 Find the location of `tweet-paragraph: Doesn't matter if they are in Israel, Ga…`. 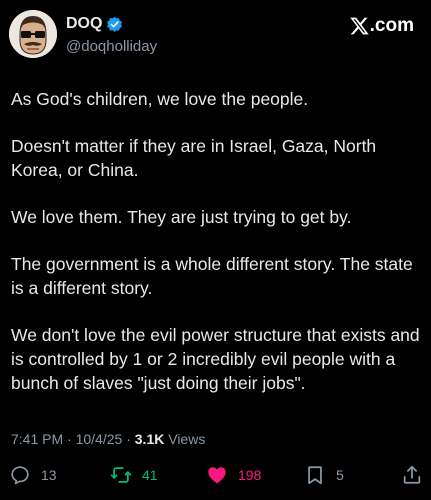

tweet-paragraph: Doesn't matter if they are in Israel, Ga… is located at coordinates (196, 158).